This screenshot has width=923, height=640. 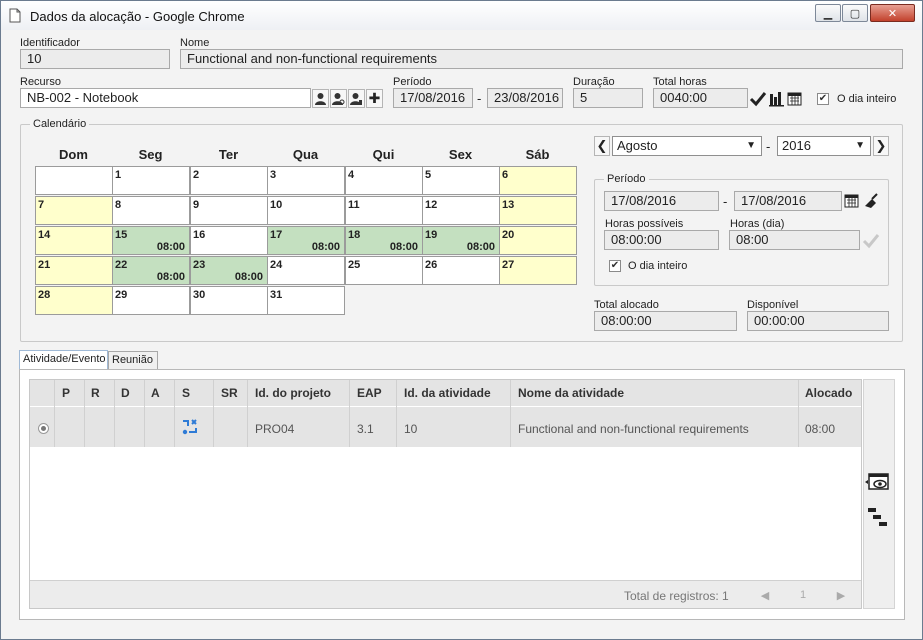 What do you see at coordinates (320, 98) in the screenshot?
I see `select-resource-button` at bounding box center [320, 98].